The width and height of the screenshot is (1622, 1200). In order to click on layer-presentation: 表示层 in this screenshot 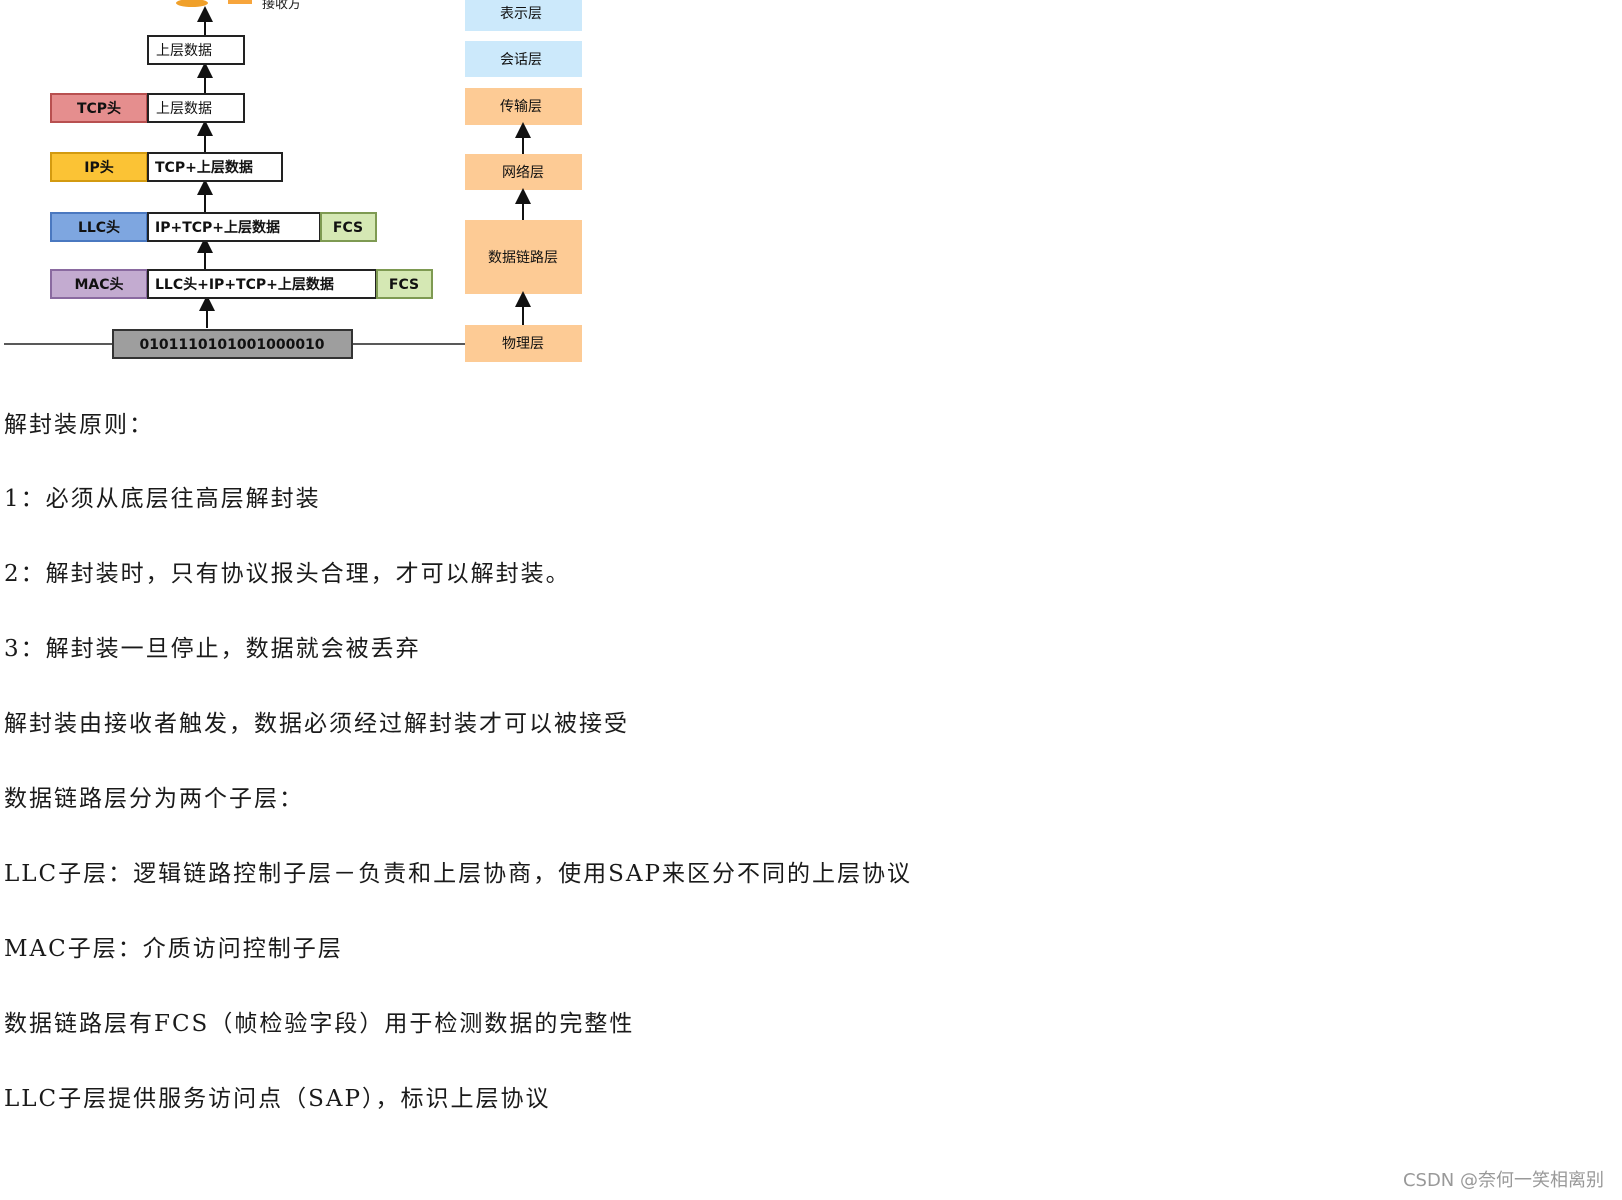, I will do `click(521, 14)`.